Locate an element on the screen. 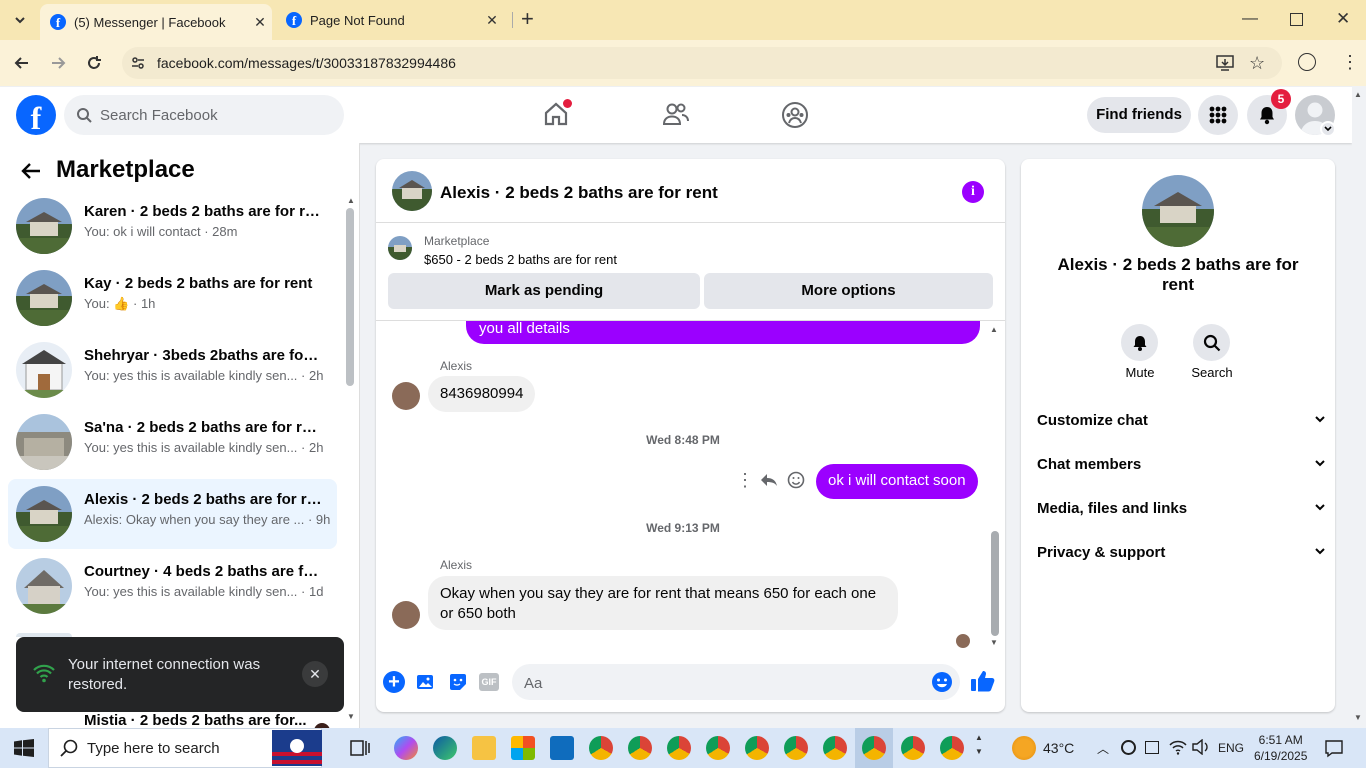  menu-grid-button is located at coordinates (1218, 115).